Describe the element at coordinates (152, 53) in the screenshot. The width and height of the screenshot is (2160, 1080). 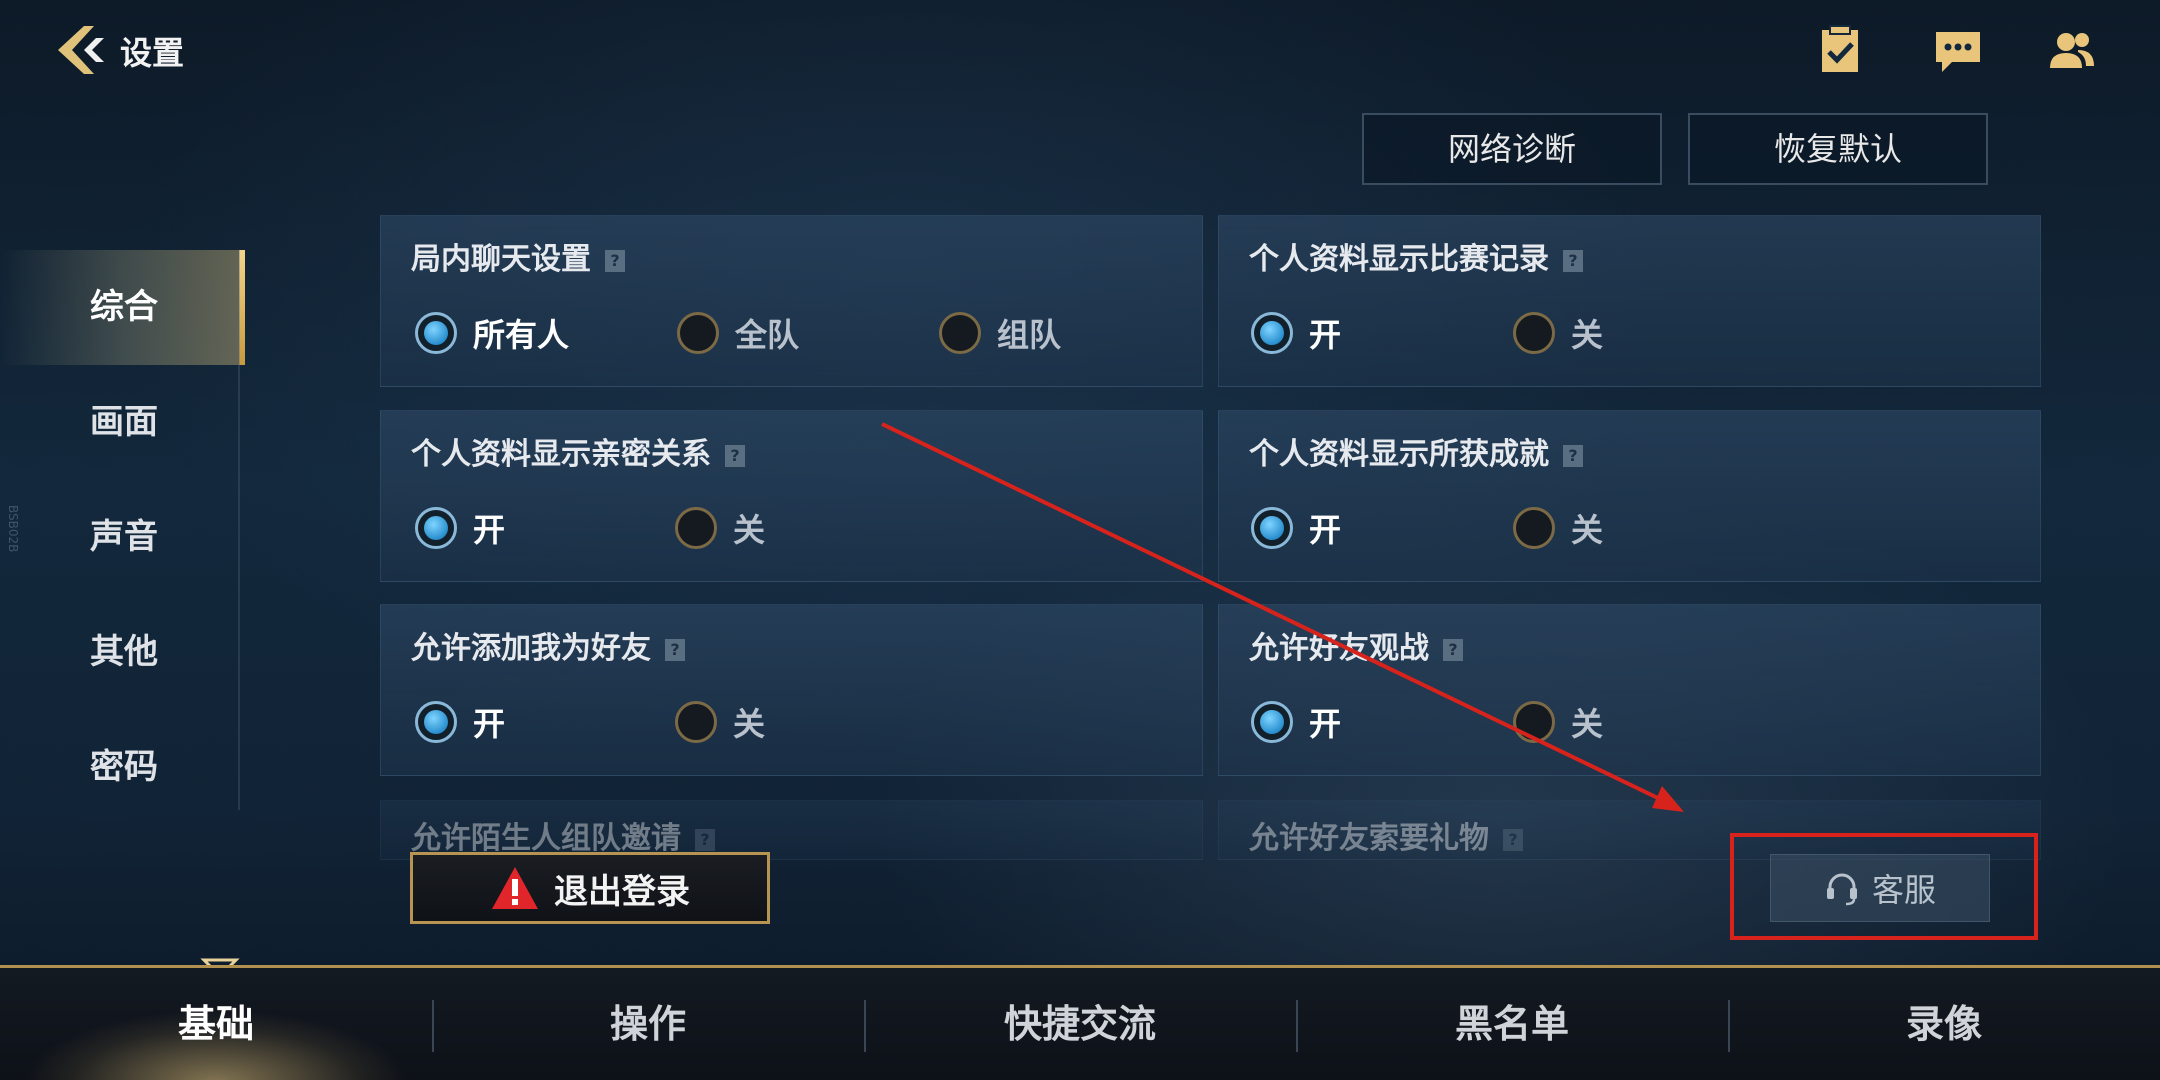
I see `page-title: 设置` at that location.